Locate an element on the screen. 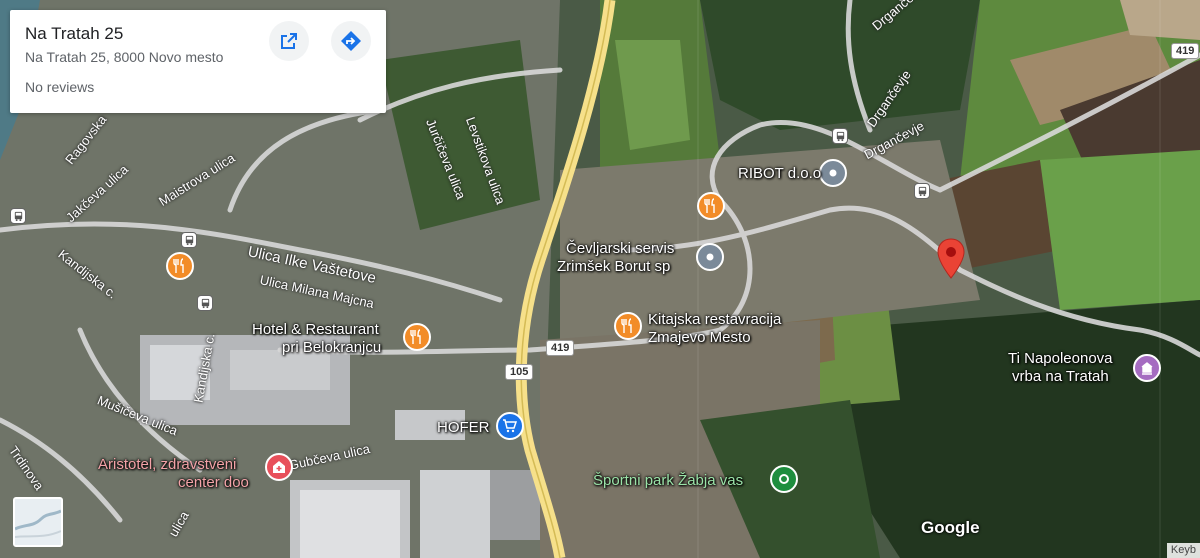  poi-label-napoleon-2: vrba na Tratah is located at coordinates (1060, 377).